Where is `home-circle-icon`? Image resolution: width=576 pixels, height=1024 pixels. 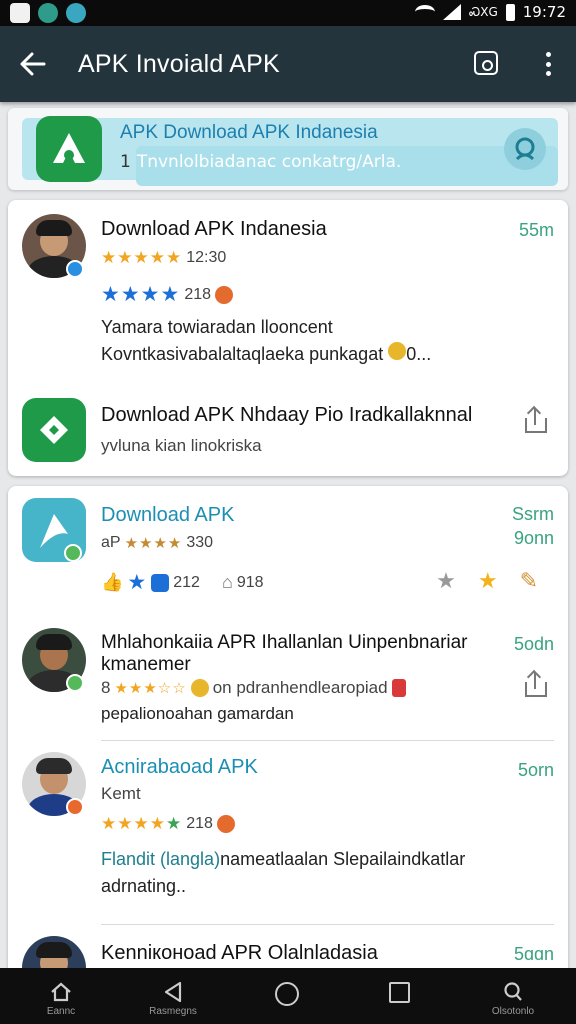 home-circle-icon is located at coordinates (287, 994).